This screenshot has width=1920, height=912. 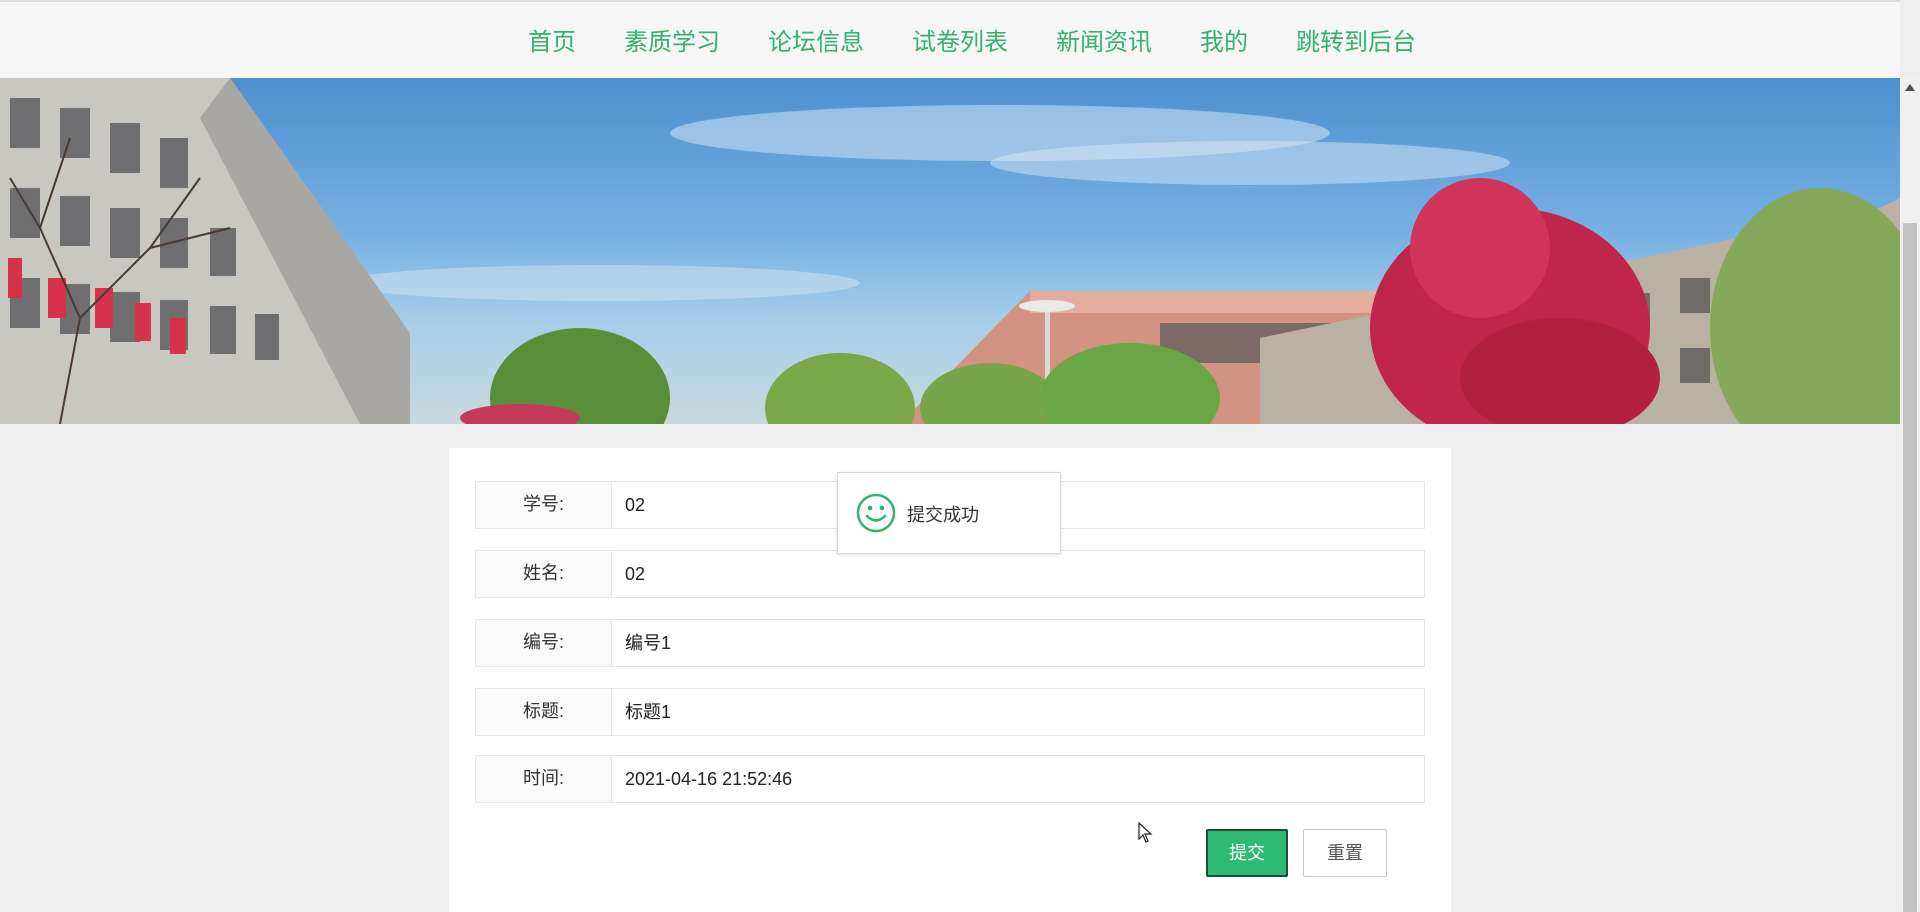 What do you see at coordinates (543, 711) in the screenshot?
I see `field-label: 标题:` at bounding box center [543, 711].